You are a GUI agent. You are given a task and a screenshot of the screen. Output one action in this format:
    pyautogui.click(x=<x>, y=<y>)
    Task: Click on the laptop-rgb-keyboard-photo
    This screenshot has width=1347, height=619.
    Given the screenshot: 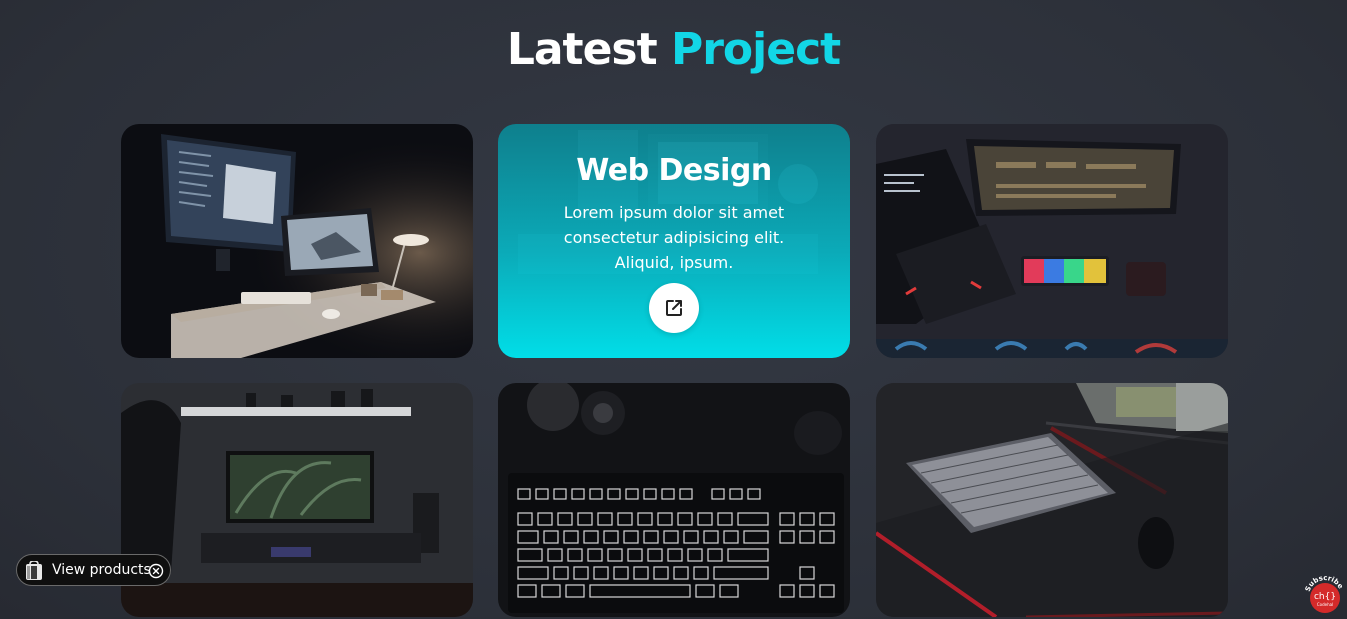 What is the action you would take?
    pyautogui.click(x=1052, y=241)
    